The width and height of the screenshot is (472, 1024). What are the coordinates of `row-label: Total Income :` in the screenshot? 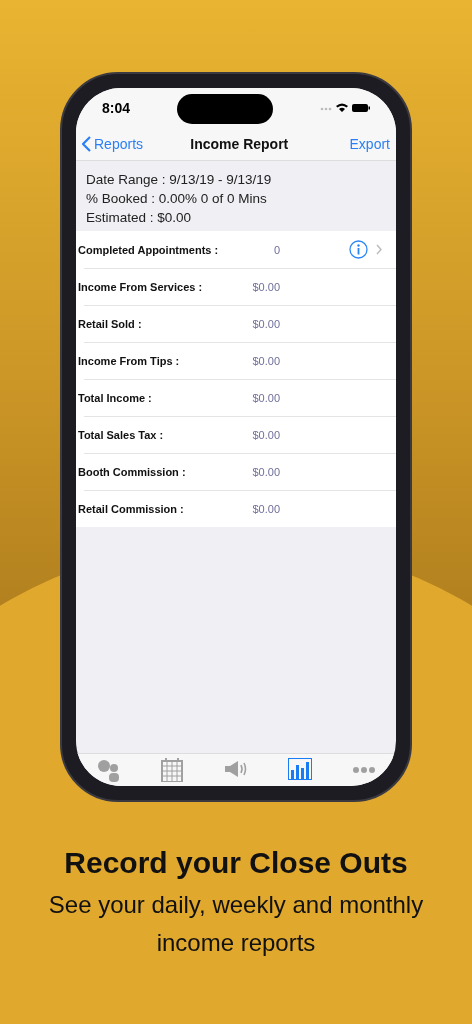 It's located at (115, 397).